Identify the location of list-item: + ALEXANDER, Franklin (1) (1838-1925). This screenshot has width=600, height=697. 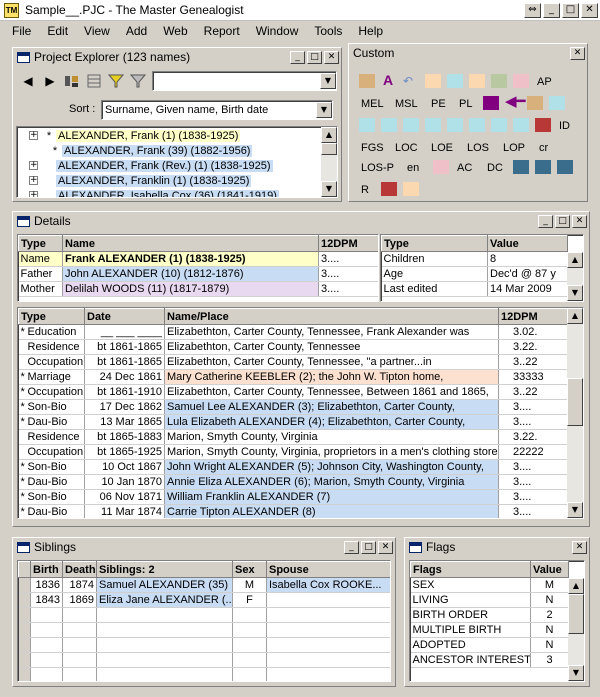
(169, 180).